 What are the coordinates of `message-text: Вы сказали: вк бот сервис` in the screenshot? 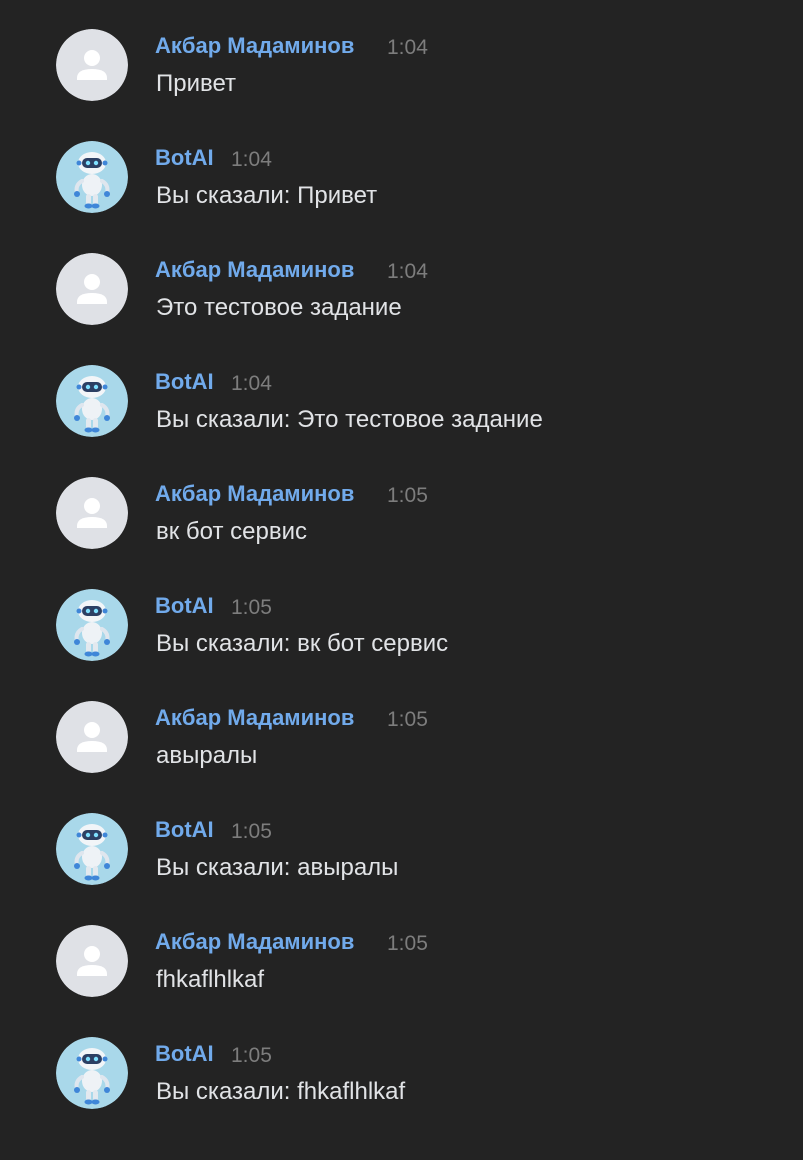 It's located at (302, 643).